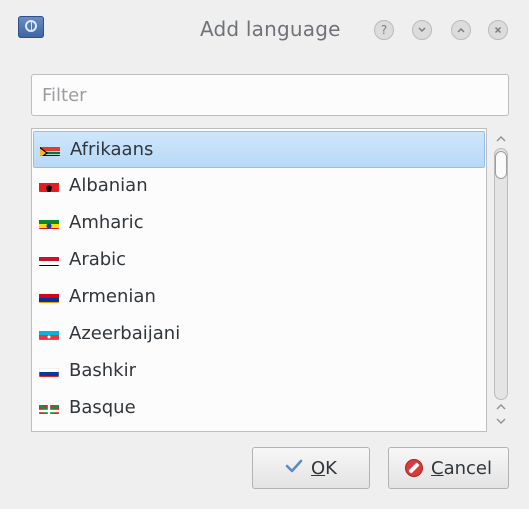  I want to click on maximize-button, so click(461, 30).